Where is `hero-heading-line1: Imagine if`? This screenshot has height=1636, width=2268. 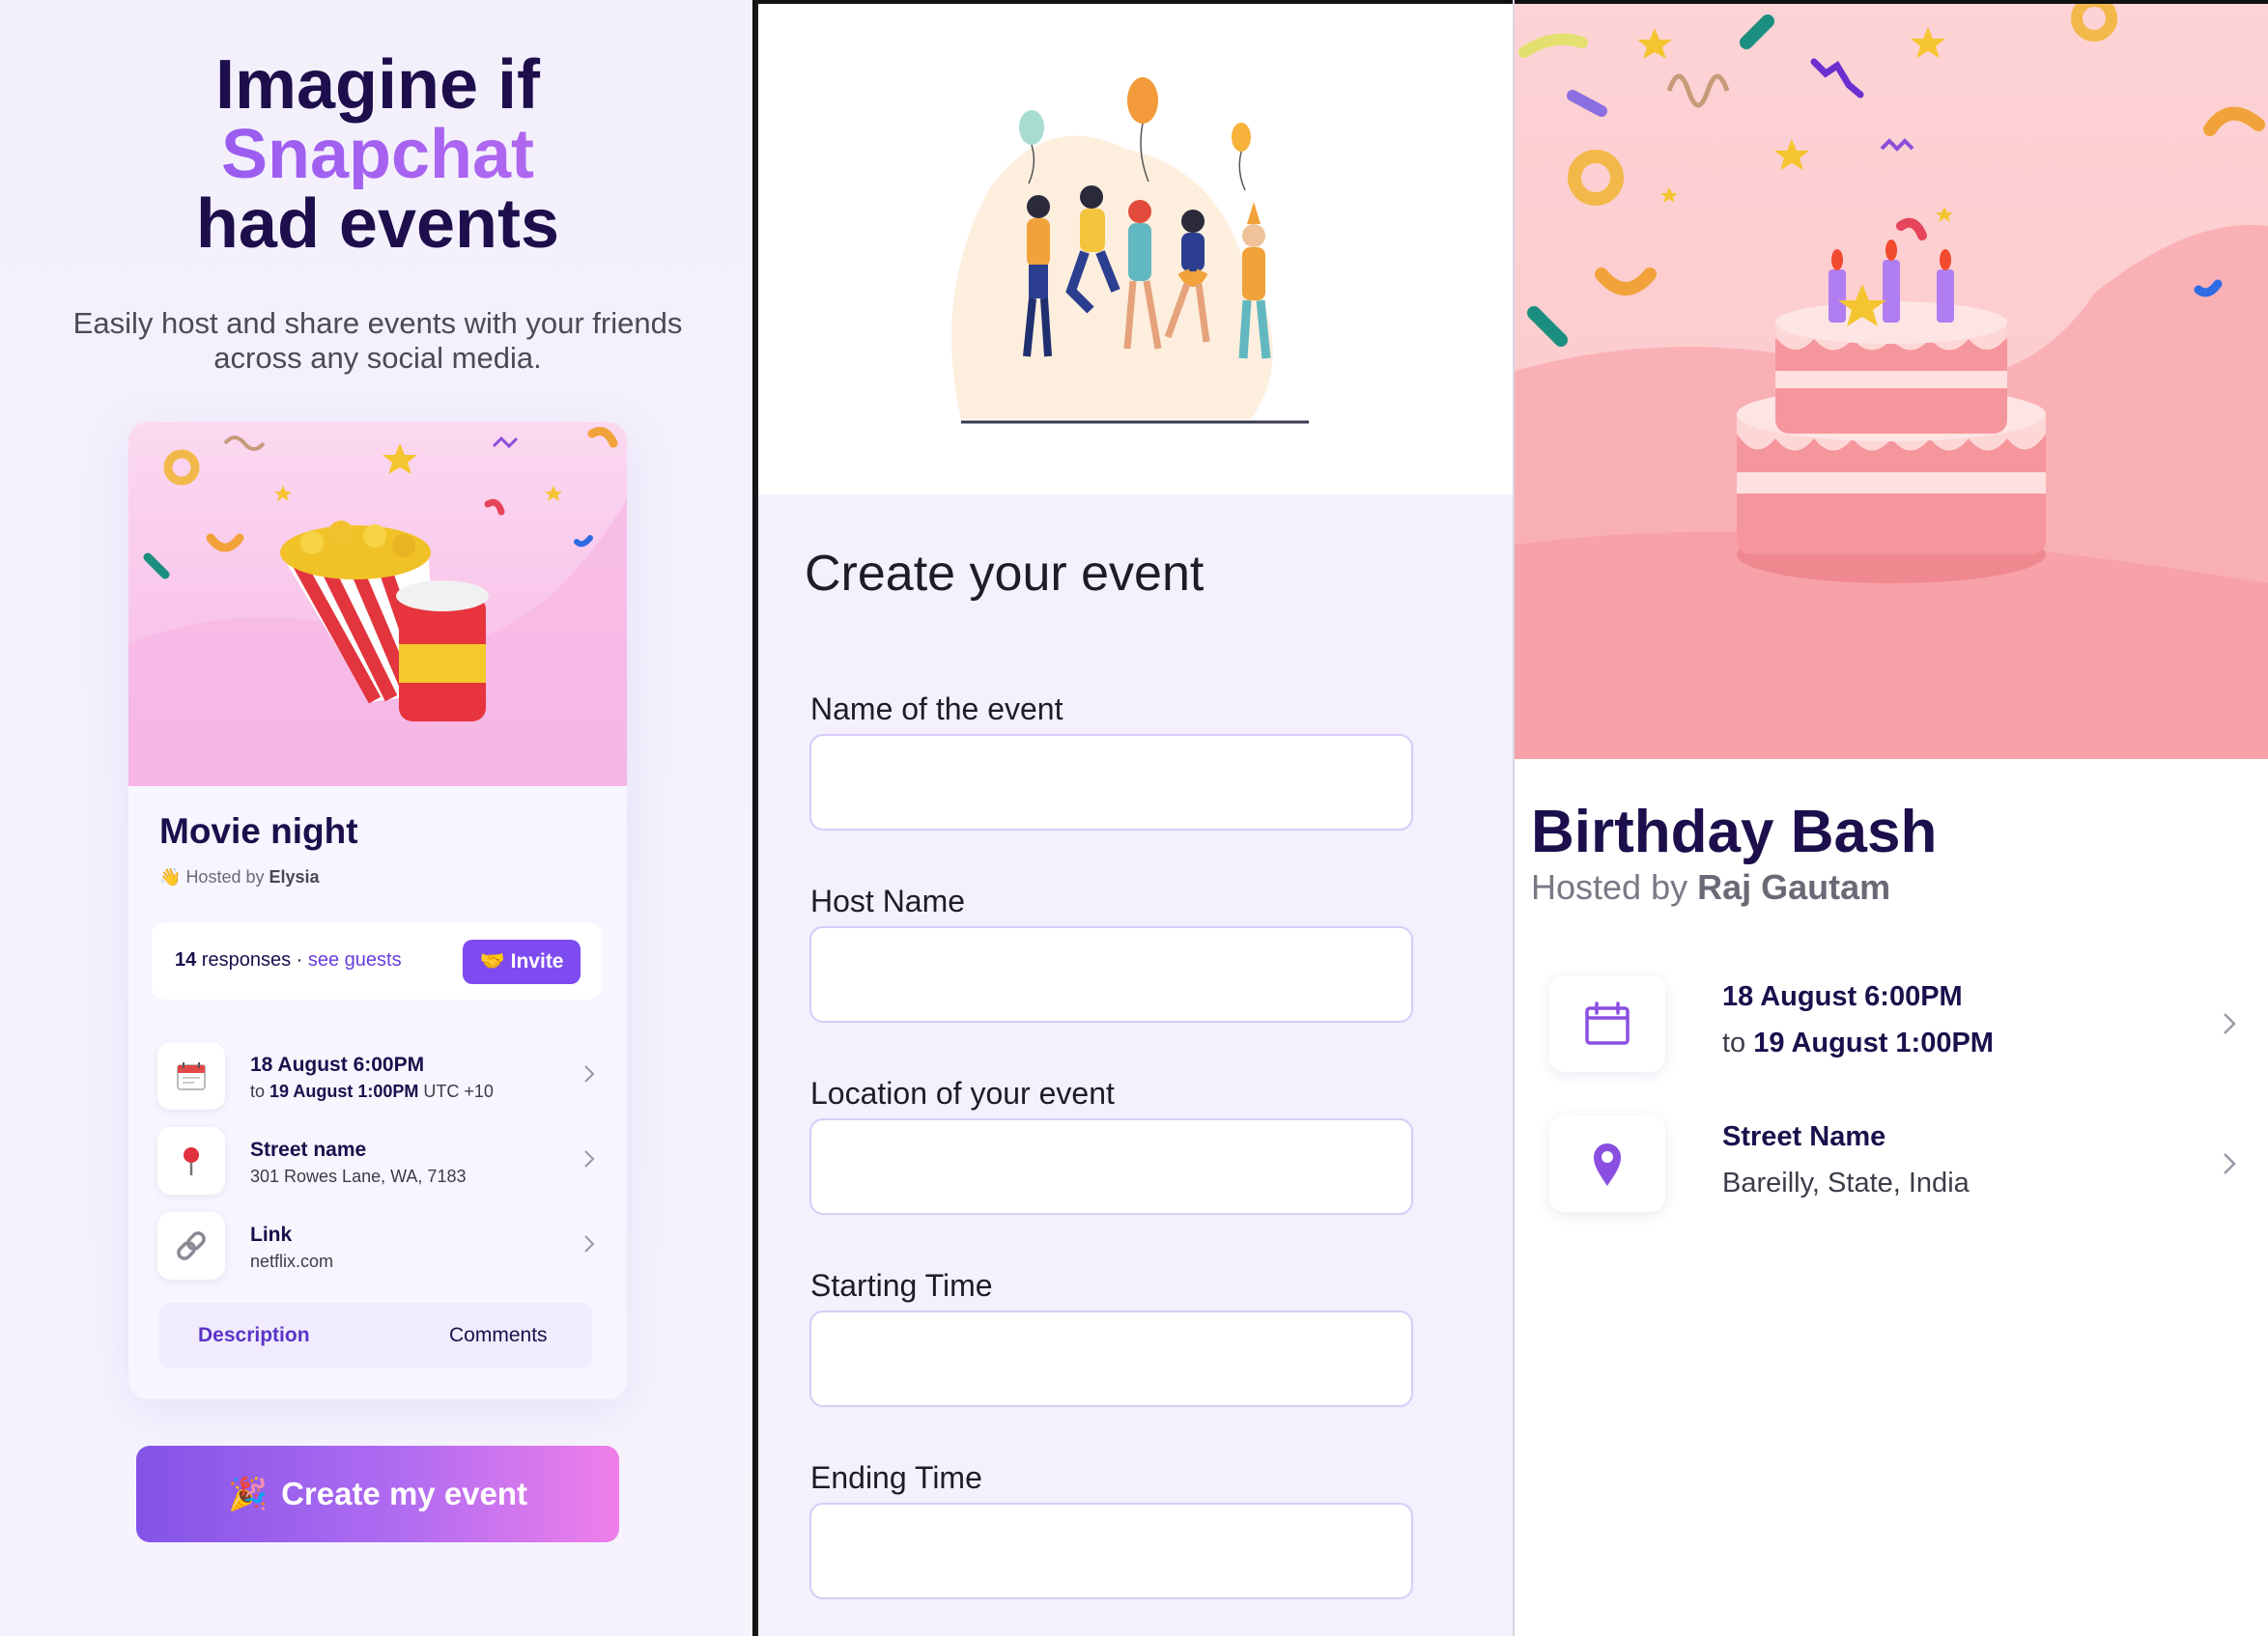 hero-heading-line1: Imagine if is located at coordinates (377, 85).